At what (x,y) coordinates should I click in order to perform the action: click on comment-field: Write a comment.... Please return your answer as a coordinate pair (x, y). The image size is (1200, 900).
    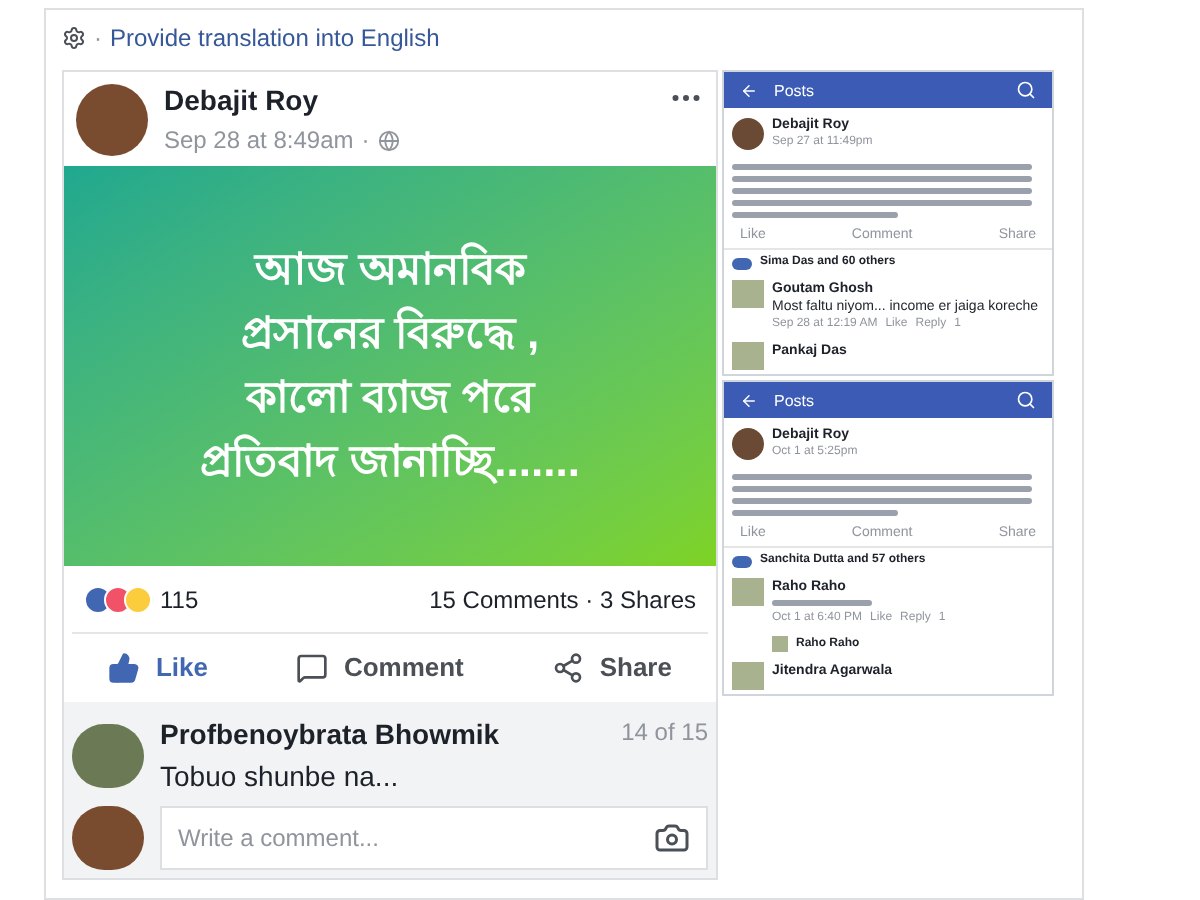
    Looking at the image, I should click on (434, 838).